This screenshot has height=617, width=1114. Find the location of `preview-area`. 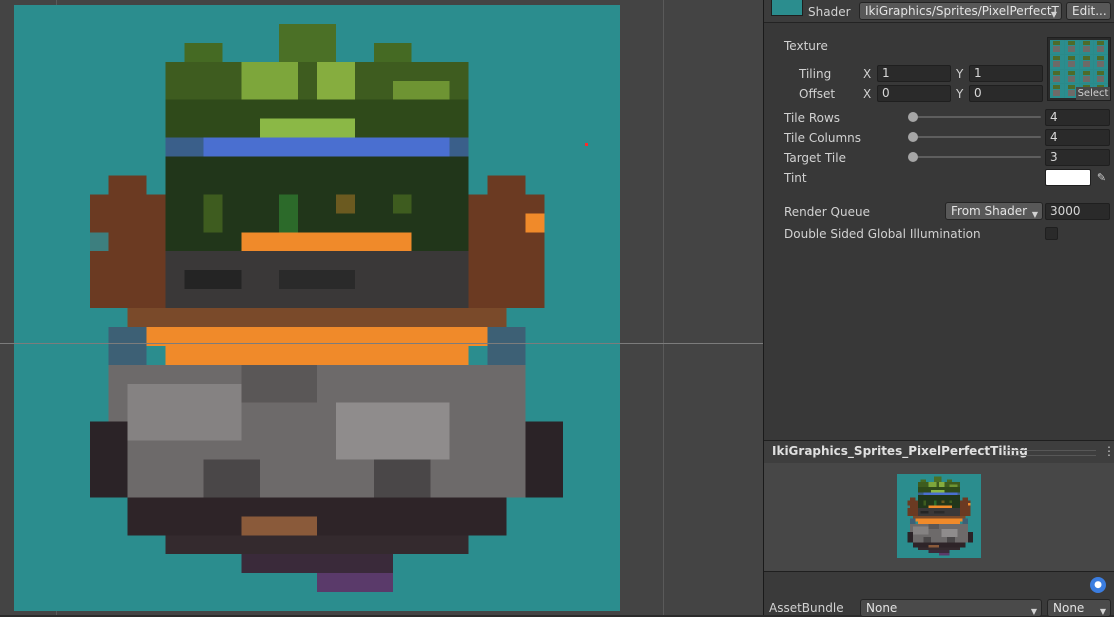

preview-area is located at coordinates (939, 517).